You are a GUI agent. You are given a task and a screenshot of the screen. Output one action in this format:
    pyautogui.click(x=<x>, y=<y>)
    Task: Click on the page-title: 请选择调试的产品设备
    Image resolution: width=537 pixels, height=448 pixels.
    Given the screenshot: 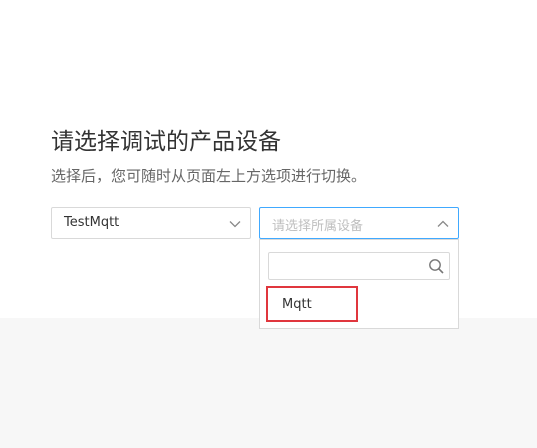 What is the action you would take?
    pyautogui.click(x=166, y=142)
    